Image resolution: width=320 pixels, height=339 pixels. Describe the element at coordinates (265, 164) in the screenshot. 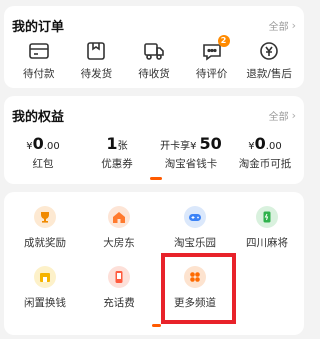

I see `rights-label: 淘金币可抵` at that location.